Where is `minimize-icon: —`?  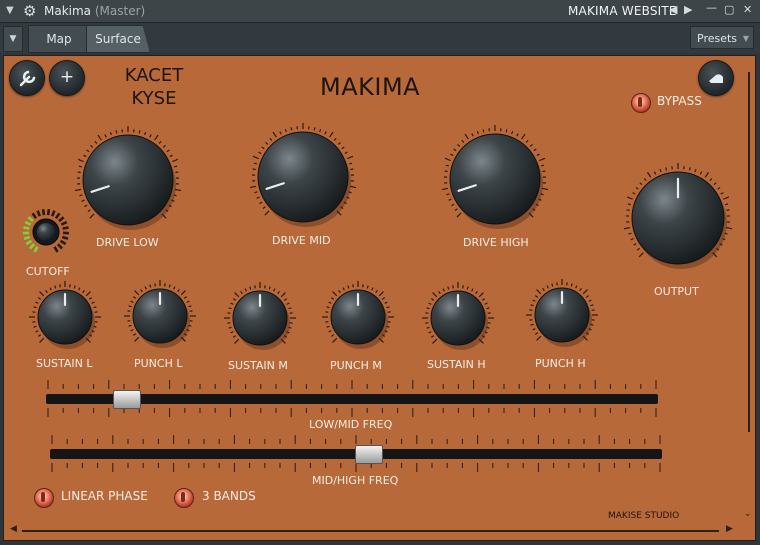
minimize-icon: — is located at coordinates (711, 7).